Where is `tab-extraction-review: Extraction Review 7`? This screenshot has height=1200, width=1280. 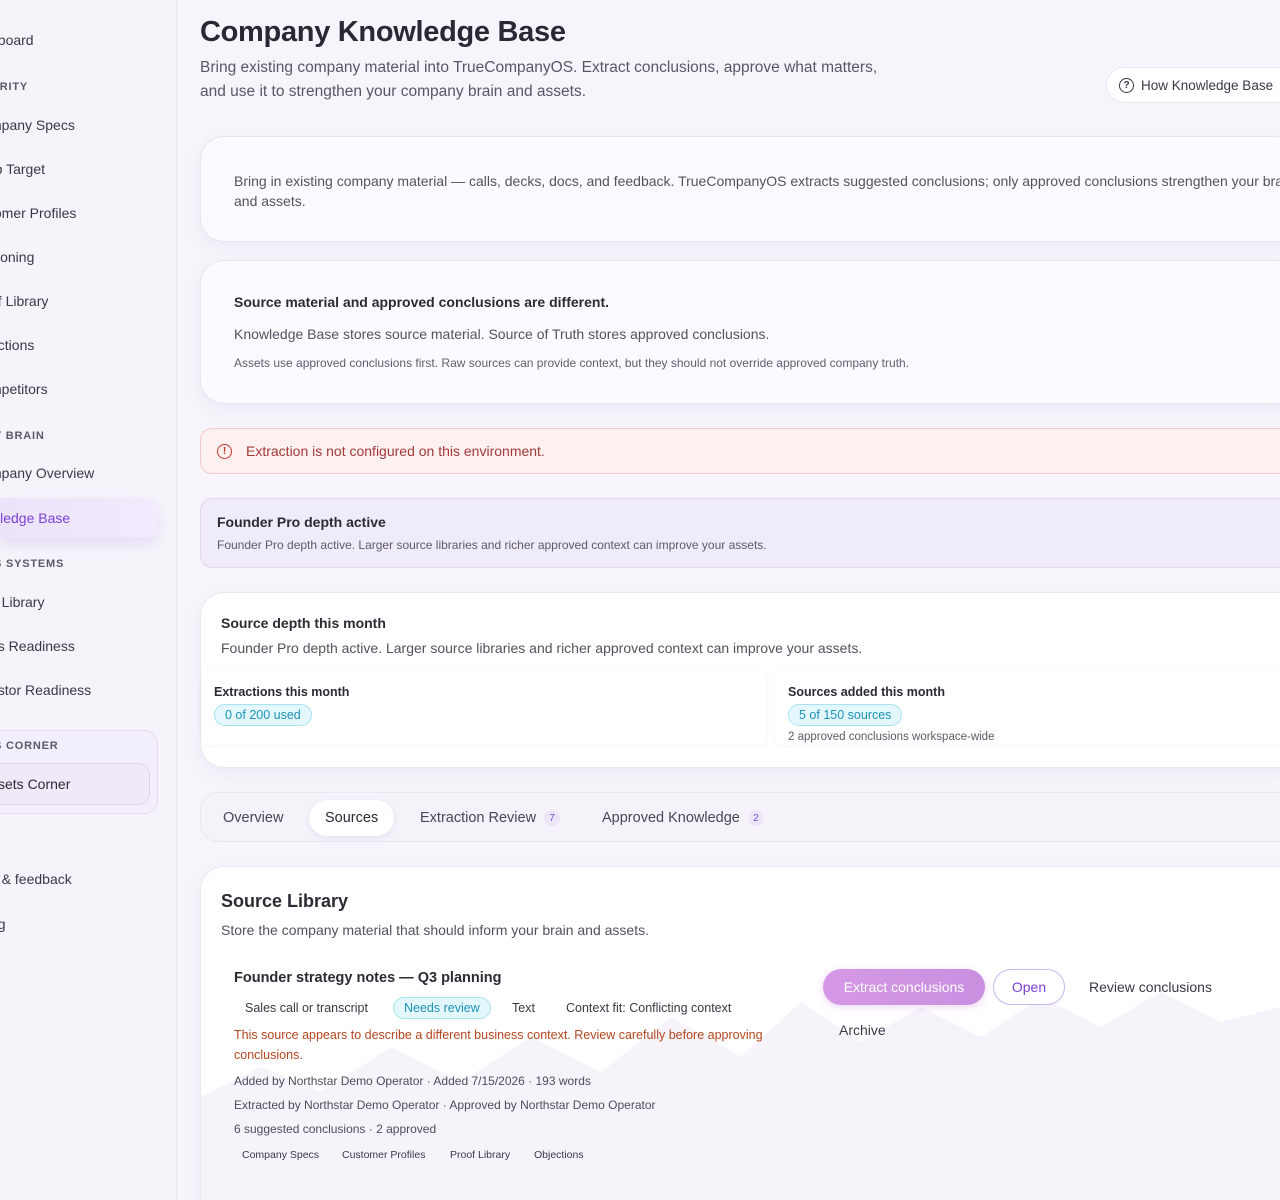 tab-extraction-review: Extraction Review 7 is located at coordinates (490, 818).